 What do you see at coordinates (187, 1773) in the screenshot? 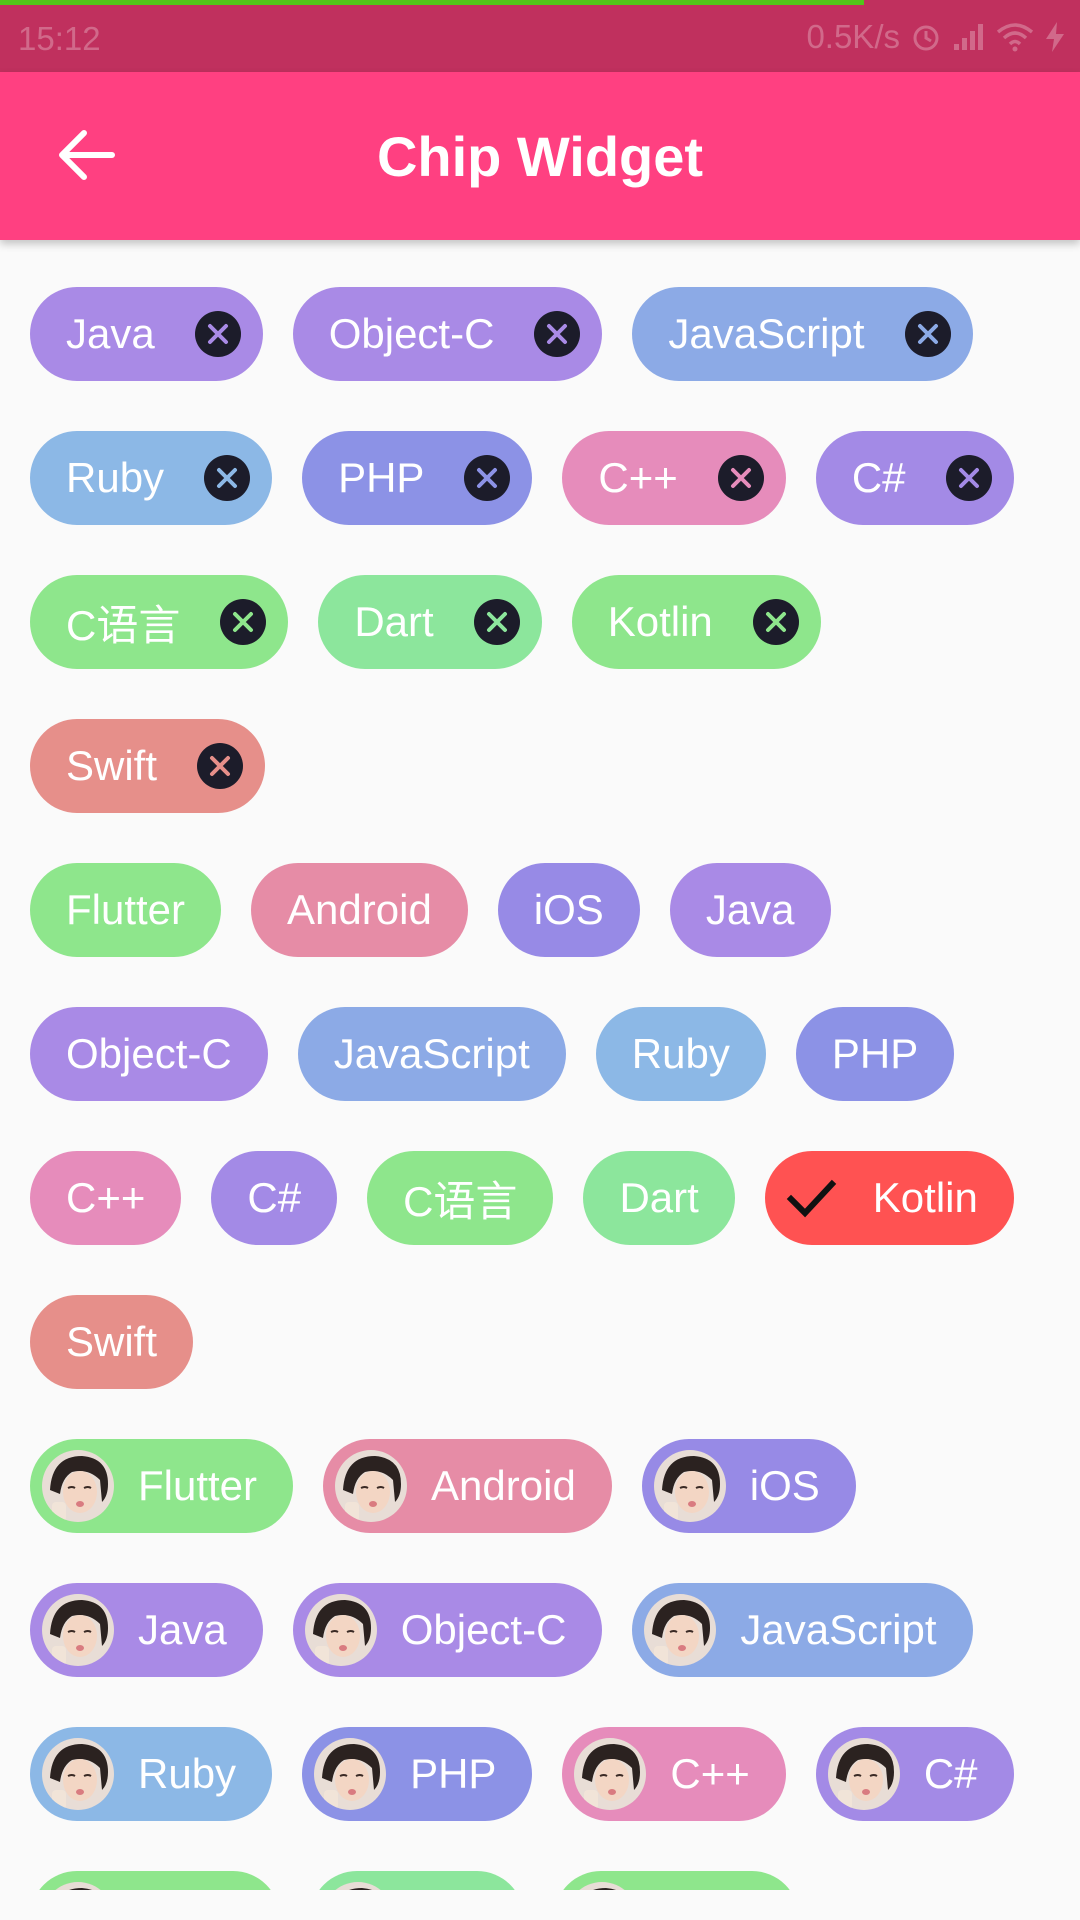
I see `chip-label: Ruby` at bounding box center [187, 1773].